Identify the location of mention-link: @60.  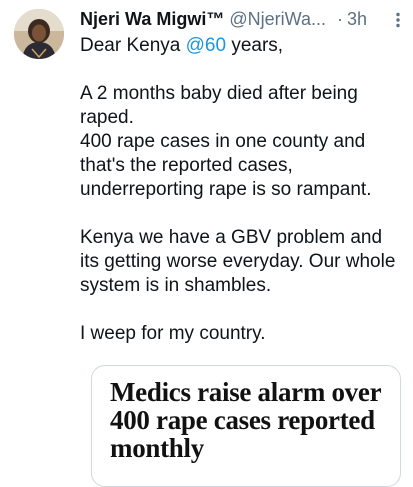
(206, 45).